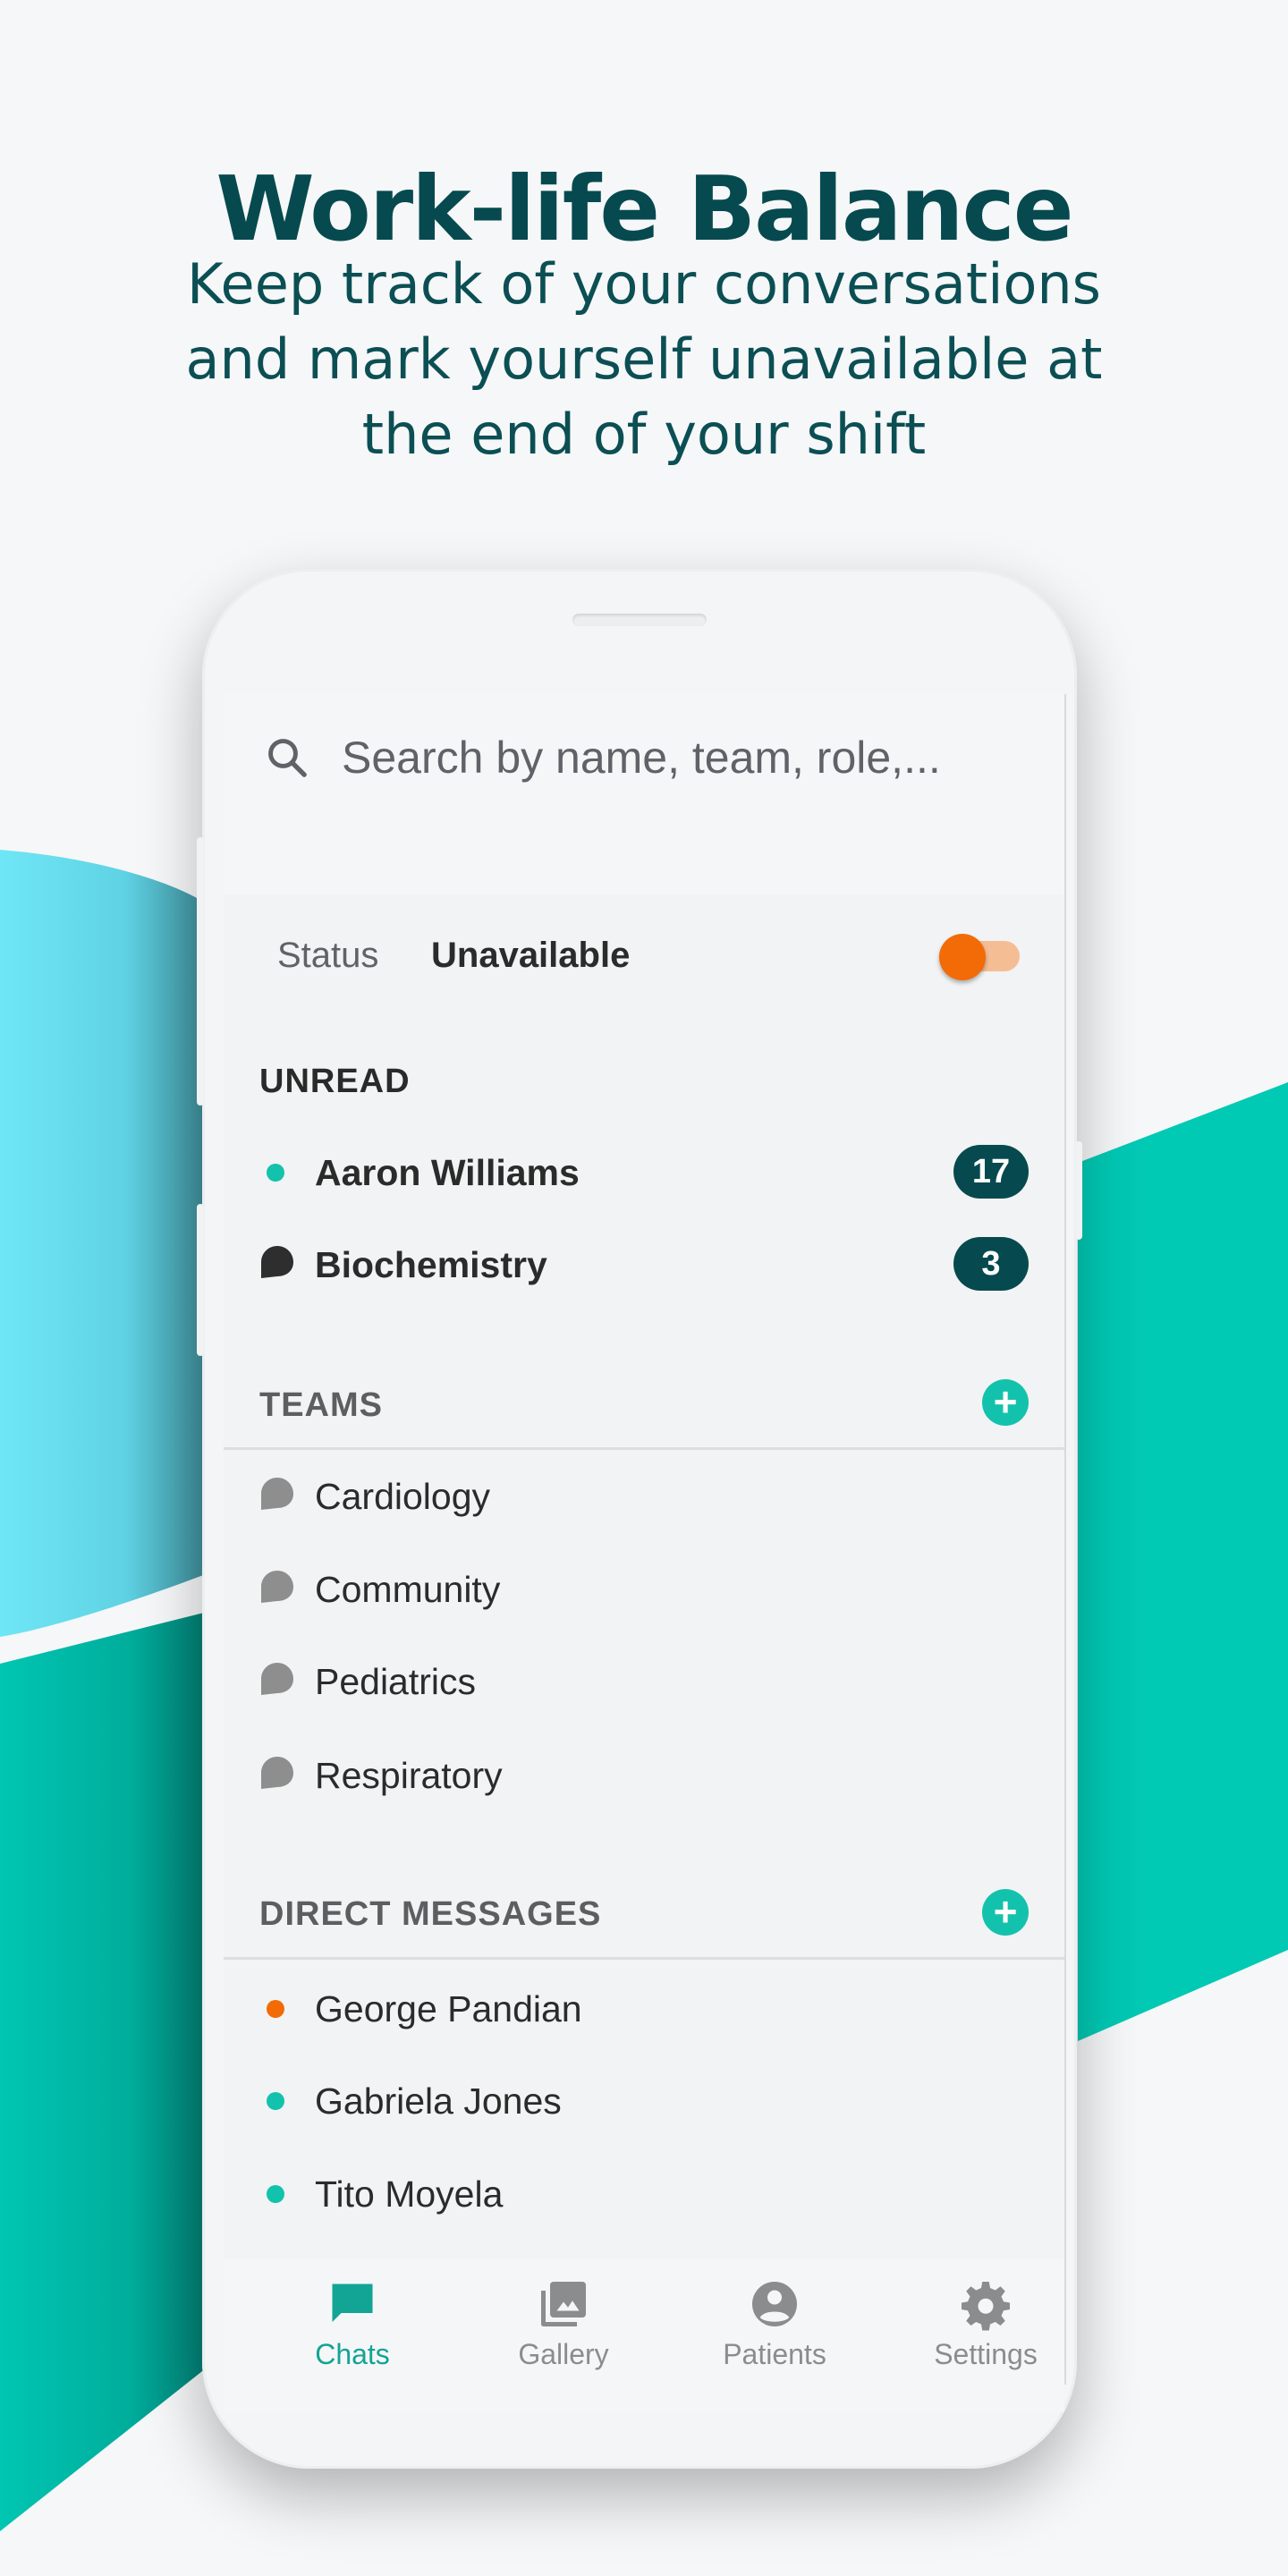  Describe the element at coordinates (644, 1264) in the screenshot. I see `unread-item-biochemistry: Biochemistry 3` at that location.